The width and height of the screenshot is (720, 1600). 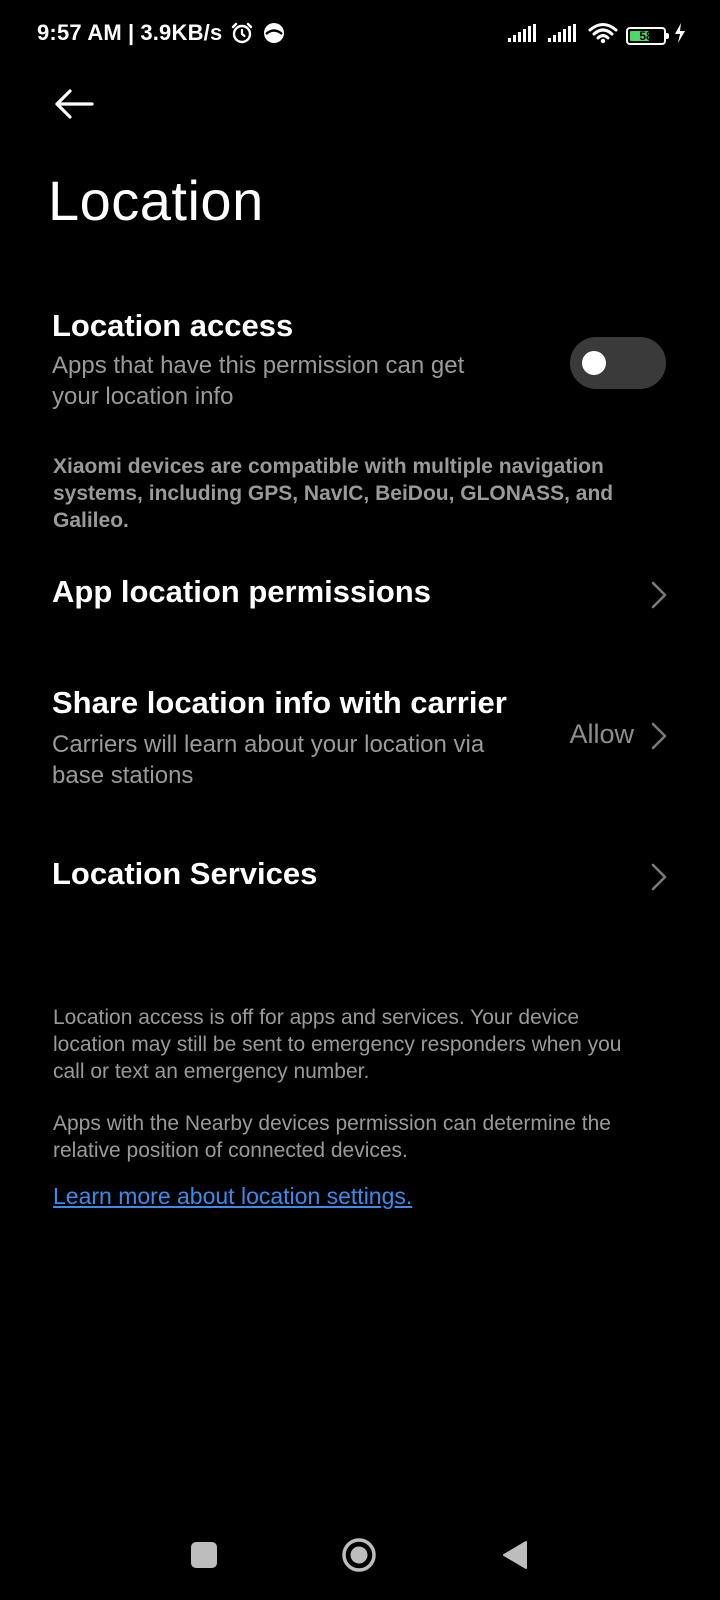 I want to click on location-access-subtitle-line1: Apps that have this permission can get, so click(x=258, y=365).